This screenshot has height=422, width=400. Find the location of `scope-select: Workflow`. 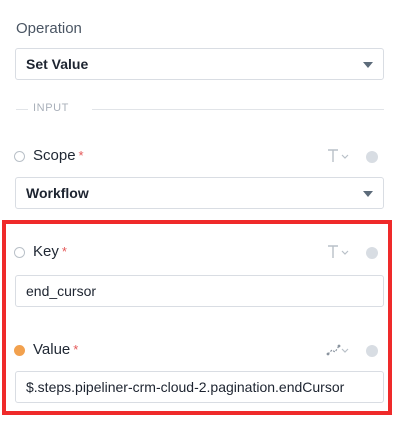

scope-select: Workflow is located at coordinates (199, 193).